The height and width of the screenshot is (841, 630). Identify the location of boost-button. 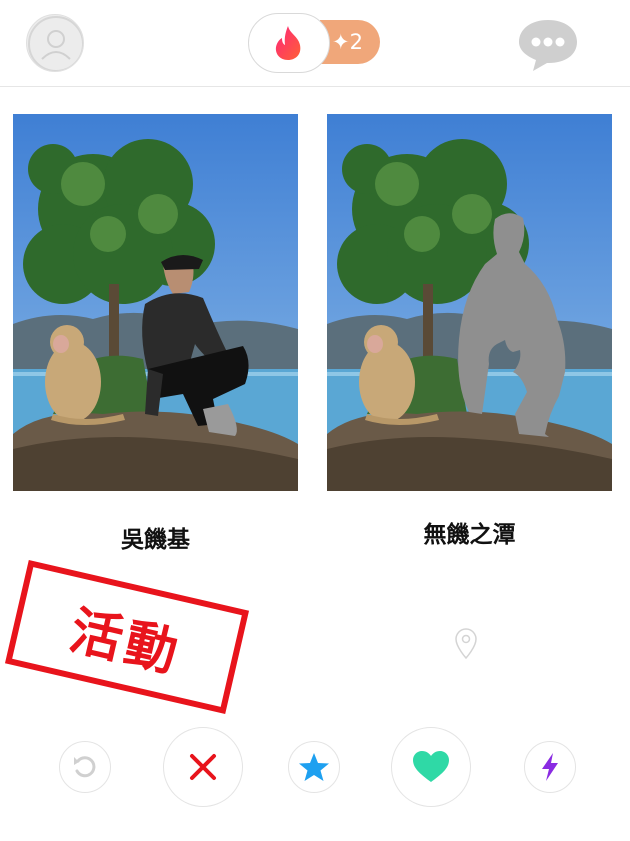
(550, 767).